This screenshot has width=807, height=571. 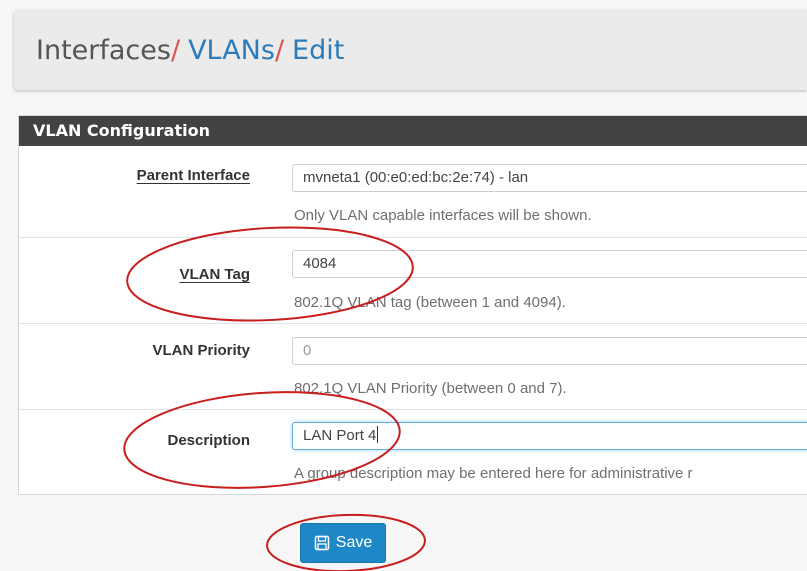 What do you see at coordinates (318, 50) in the screenshot?
I see `breadcrumb-edit-link: Edit` at bounding box center [318, 50].